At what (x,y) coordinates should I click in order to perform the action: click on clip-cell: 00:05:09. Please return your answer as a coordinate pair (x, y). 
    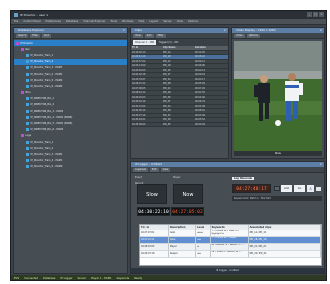
    Looking at the image, I should click on (200, 83).